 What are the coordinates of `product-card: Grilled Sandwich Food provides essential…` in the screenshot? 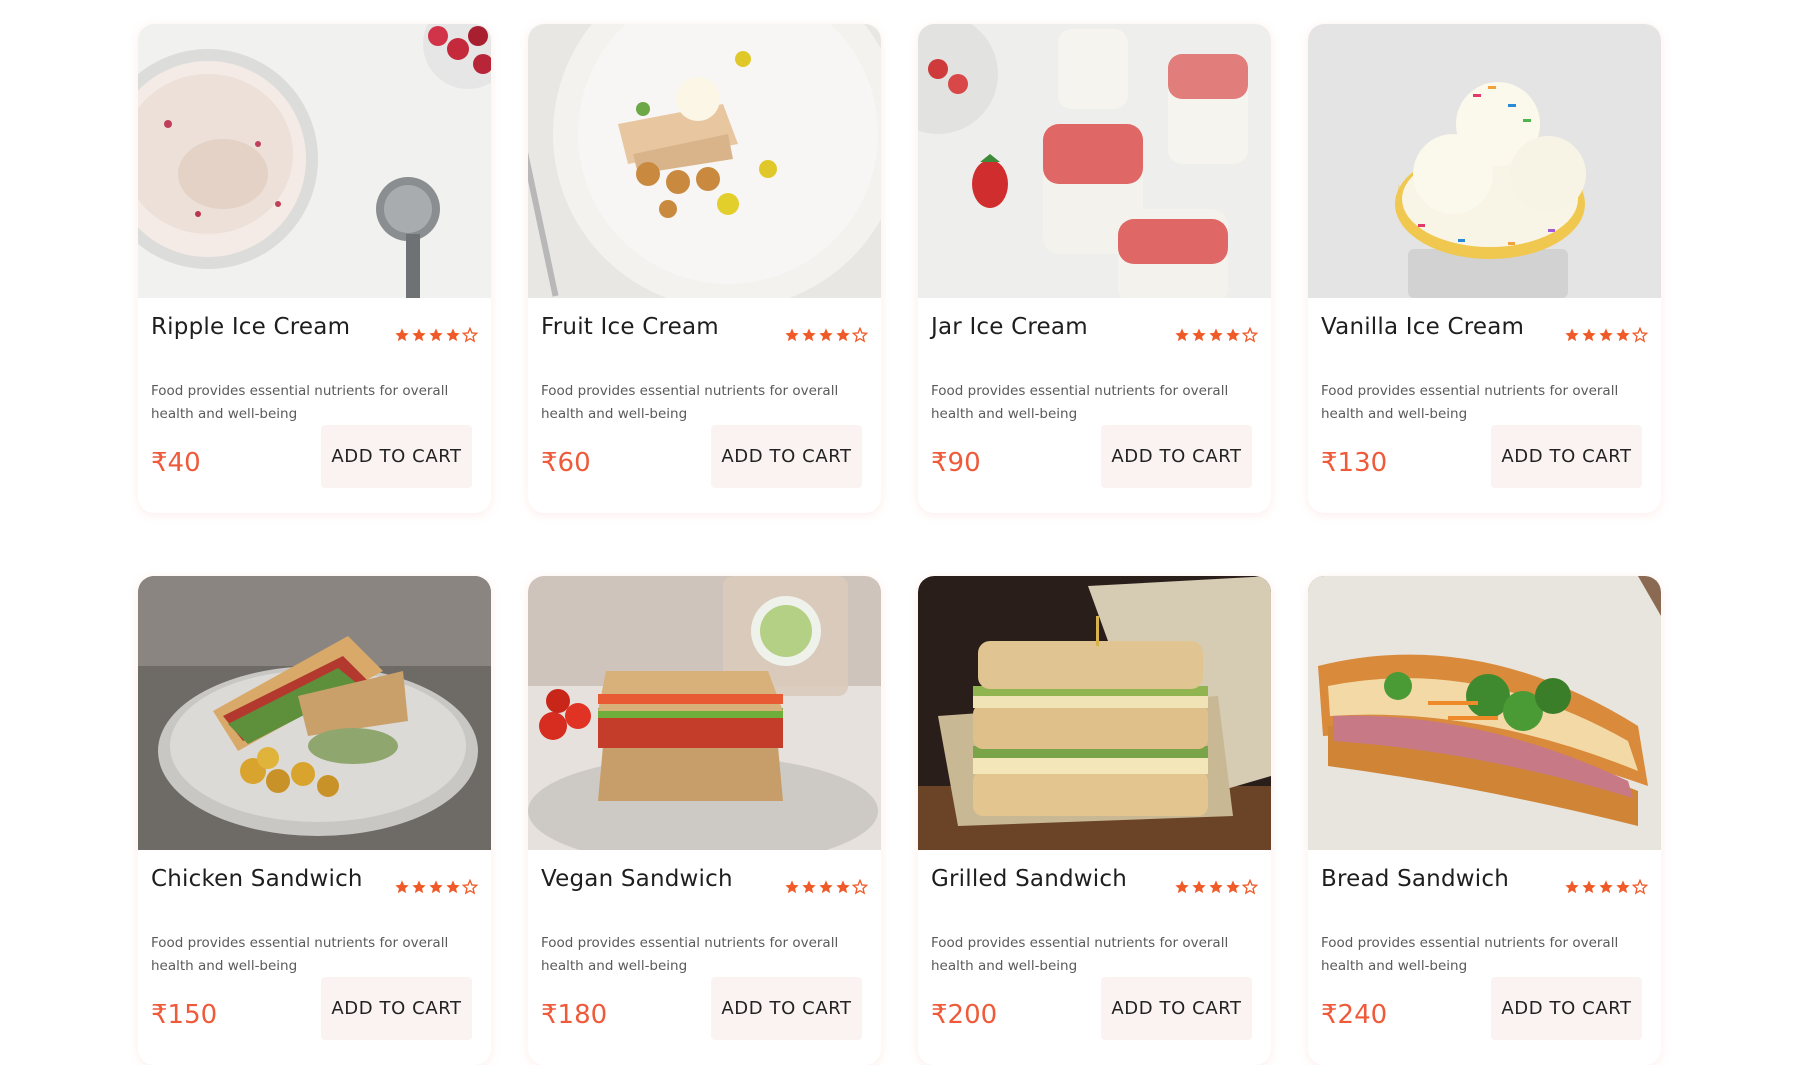 It's located at (1094, 820).